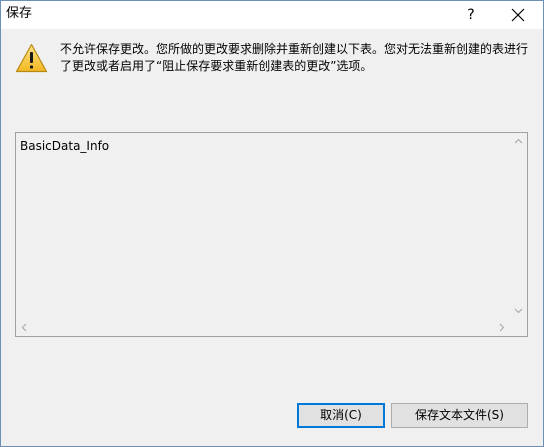  Describe the element at coordinates (19, 13) in the screenshot. I see `dialog-title: 保存` at that location.